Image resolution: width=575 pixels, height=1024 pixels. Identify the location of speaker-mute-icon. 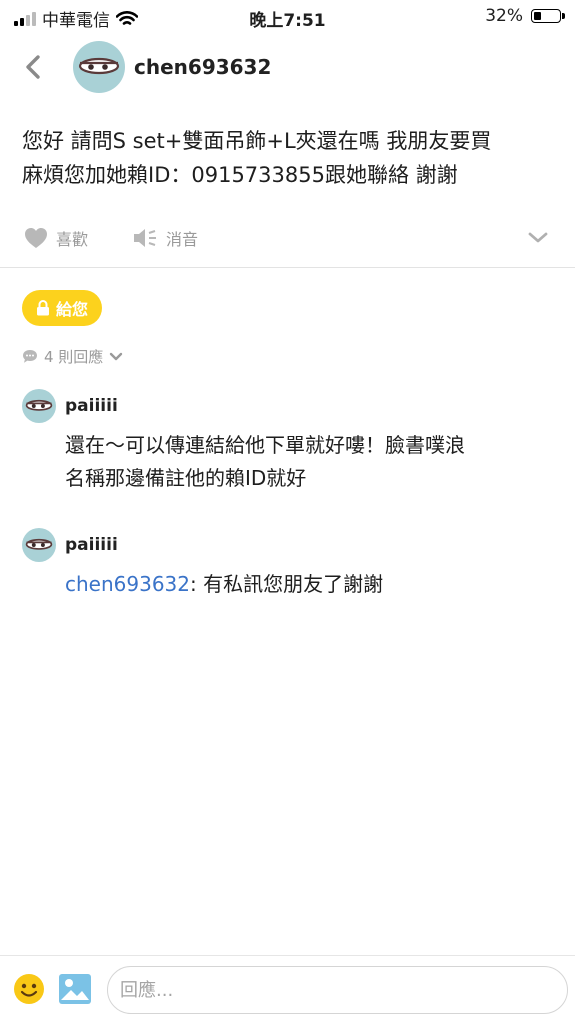
(145, 238).